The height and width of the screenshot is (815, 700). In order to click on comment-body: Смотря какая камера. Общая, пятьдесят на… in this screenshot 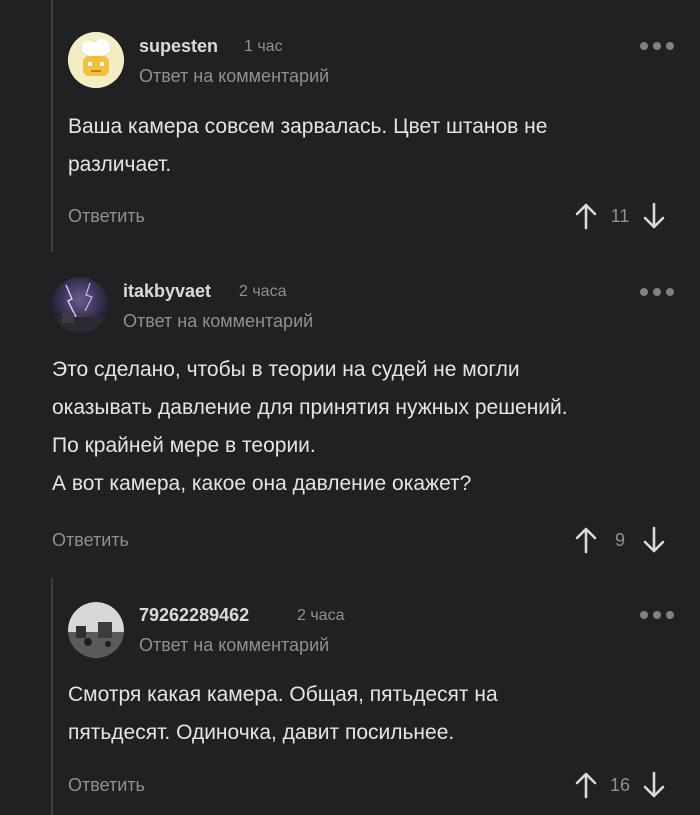, I will do `click(283, 714)`.